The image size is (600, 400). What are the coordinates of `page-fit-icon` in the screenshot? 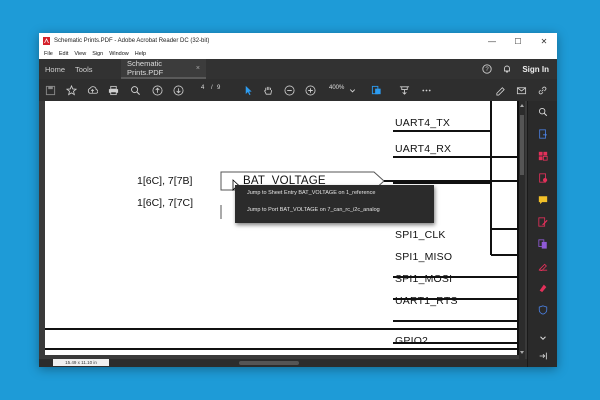 It's located at (376, 90).